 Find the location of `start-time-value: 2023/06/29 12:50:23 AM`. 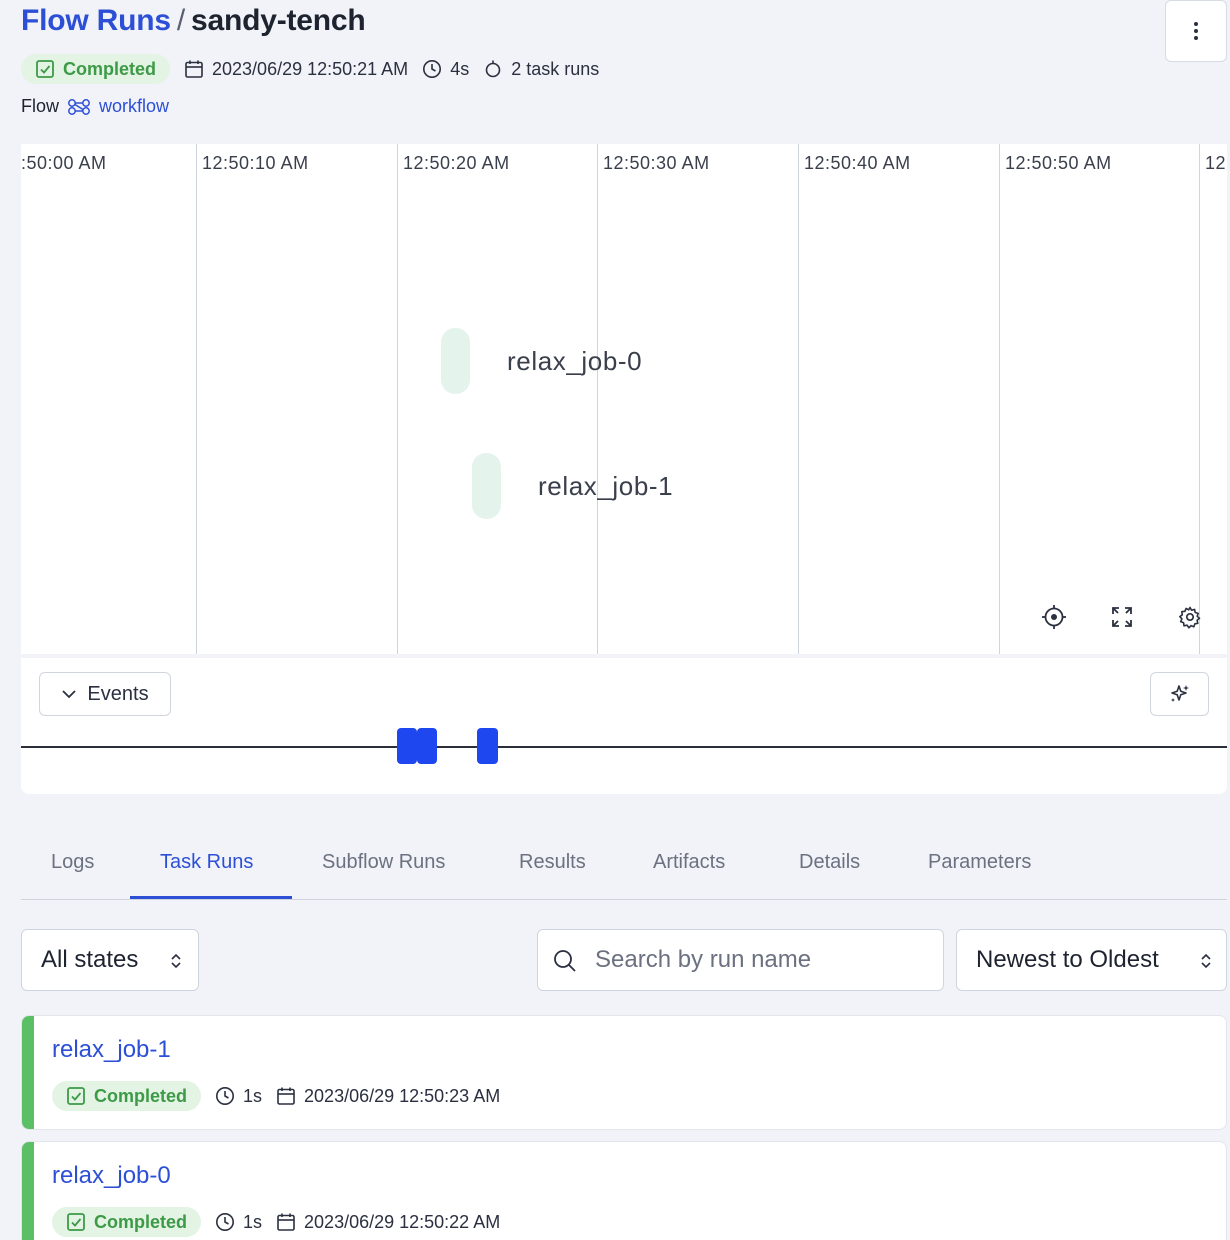

start-time-value: 2023/06/29 12:50:23 AM is located at coordinates (402, 1095).